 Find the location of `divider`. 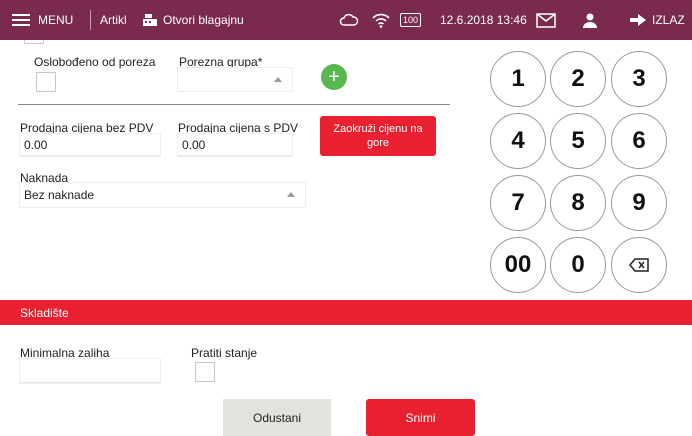

divider is located at coordinates (234, 104).